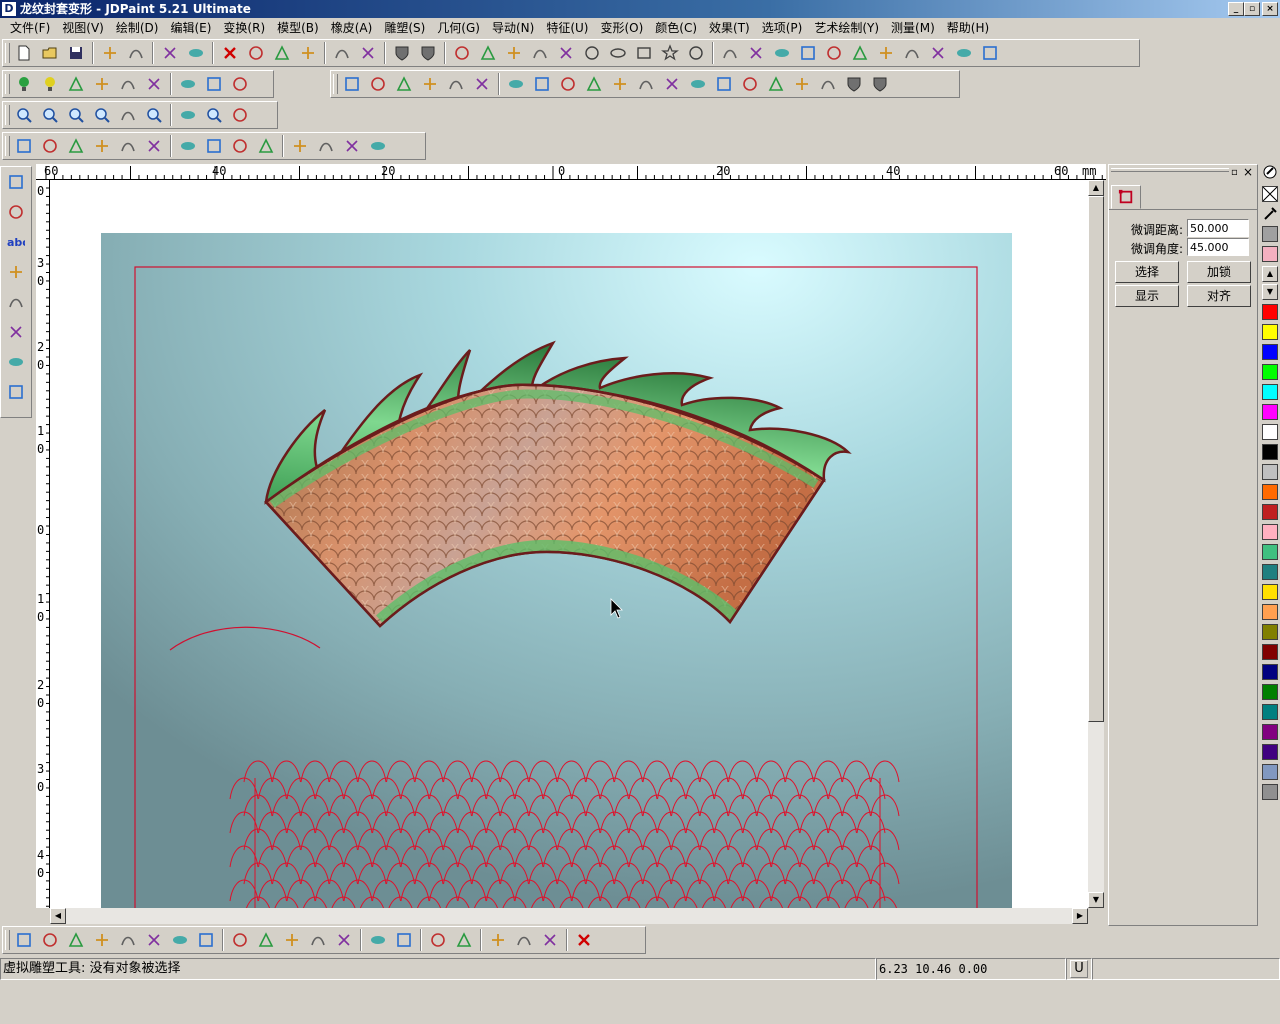 This screenshot has height=1024, width=1280. I want to click on move-icon, so click(188, 115).